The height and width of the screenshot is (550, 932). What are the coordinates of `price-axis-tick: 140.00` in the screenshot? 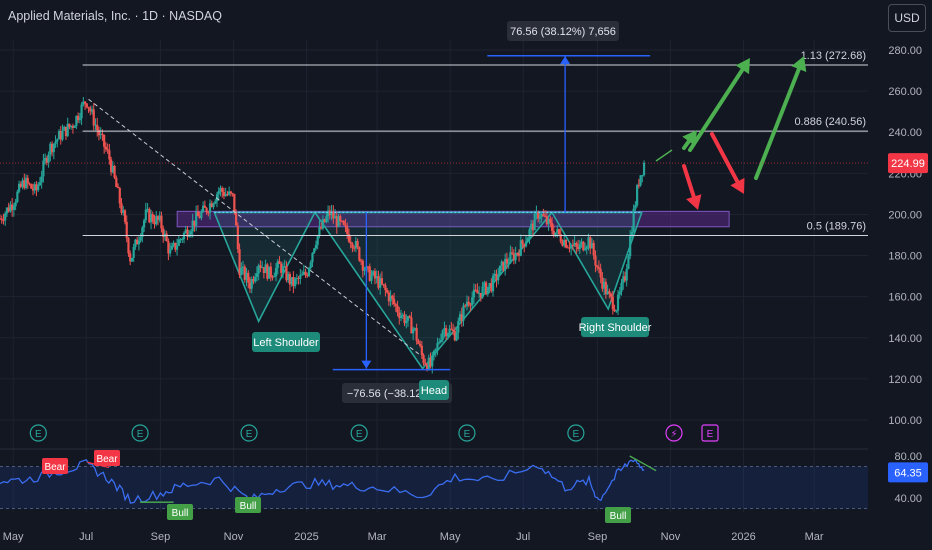 It's located at (905, 339).